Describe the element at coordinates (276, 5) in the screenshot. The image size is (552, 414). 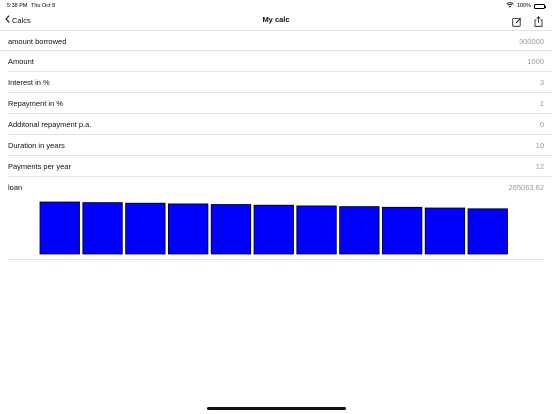
I see `status-bar: 5:38 PM Thu Oct 8 100%` at that location.